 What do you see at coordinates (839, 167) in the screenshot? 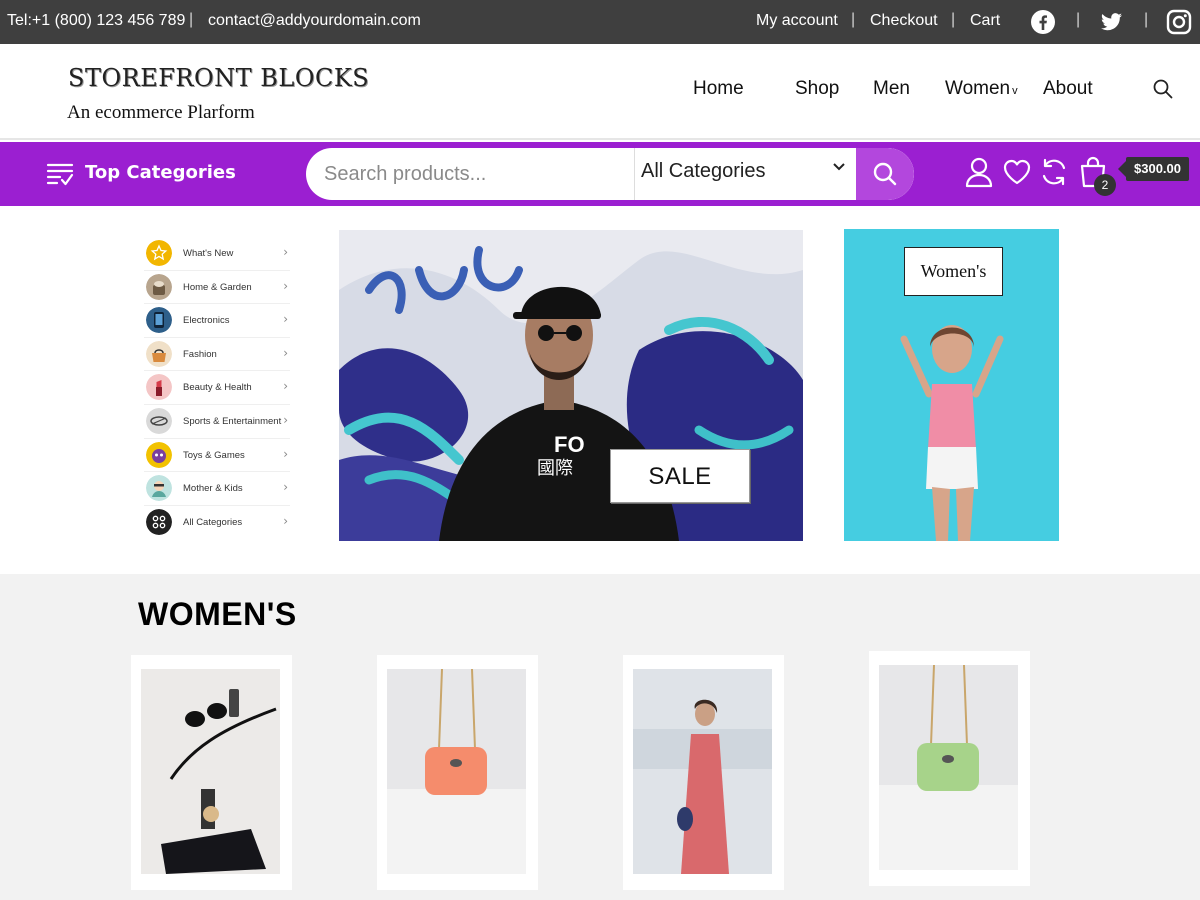
I see `chevron-down-icon` at bounding box center [839, 167].